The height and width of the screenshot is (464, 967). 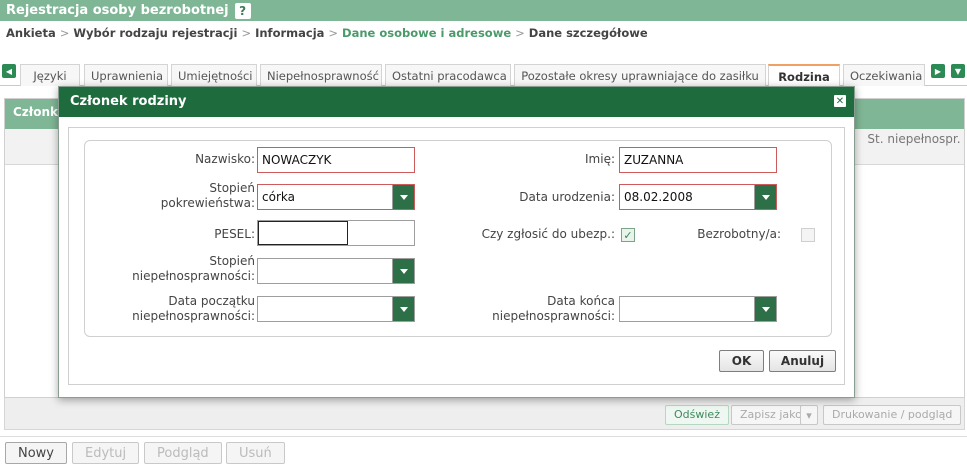 What do you see at coordinates (448, 75) in the screenshot?
I see `tab-last-employer: Ostatni pracodawca` at bounding box center [448, 75].